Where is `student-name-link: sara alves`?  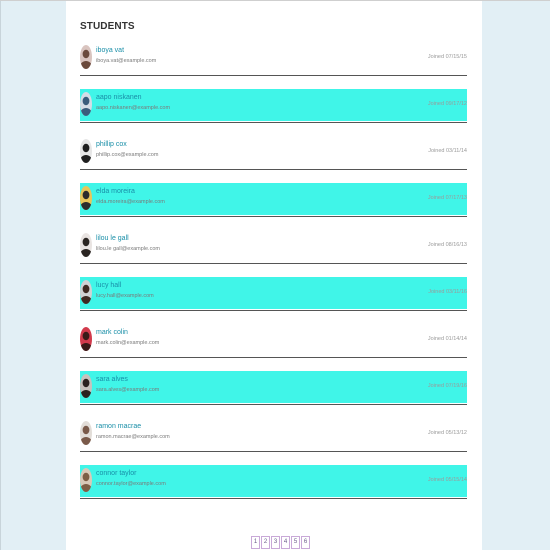
student-name-link: sara alves is located at coordinates (112, 380).